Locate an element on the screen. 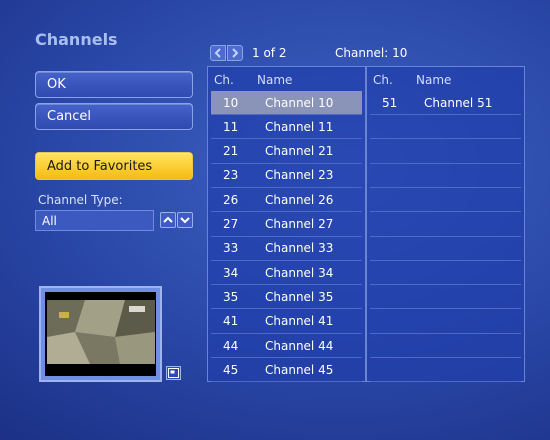 The image size is (550, 440). page-next-button is located at coordinates (235, 53).